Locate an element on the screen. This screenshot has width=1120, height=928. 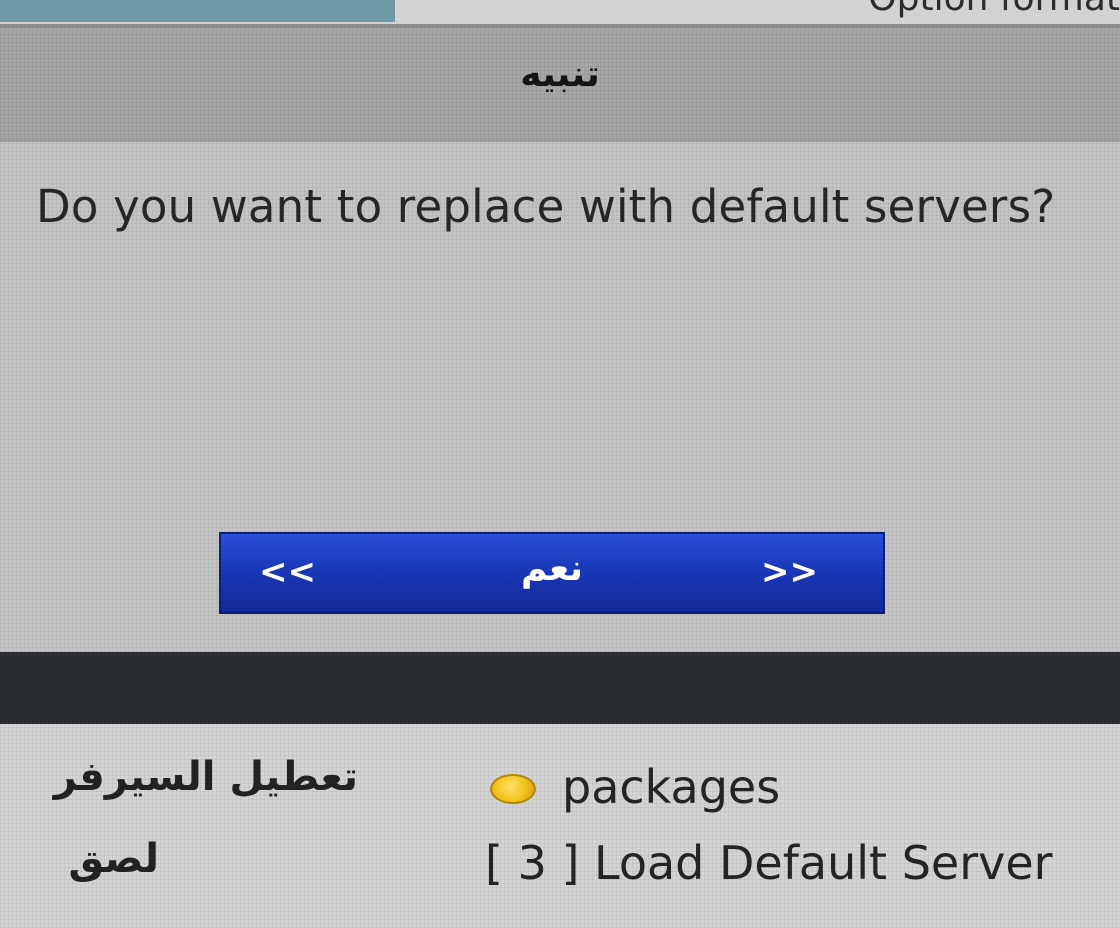
menu-item-label: [ 3 ] Load Default Server is located at coordinates (769, 863).